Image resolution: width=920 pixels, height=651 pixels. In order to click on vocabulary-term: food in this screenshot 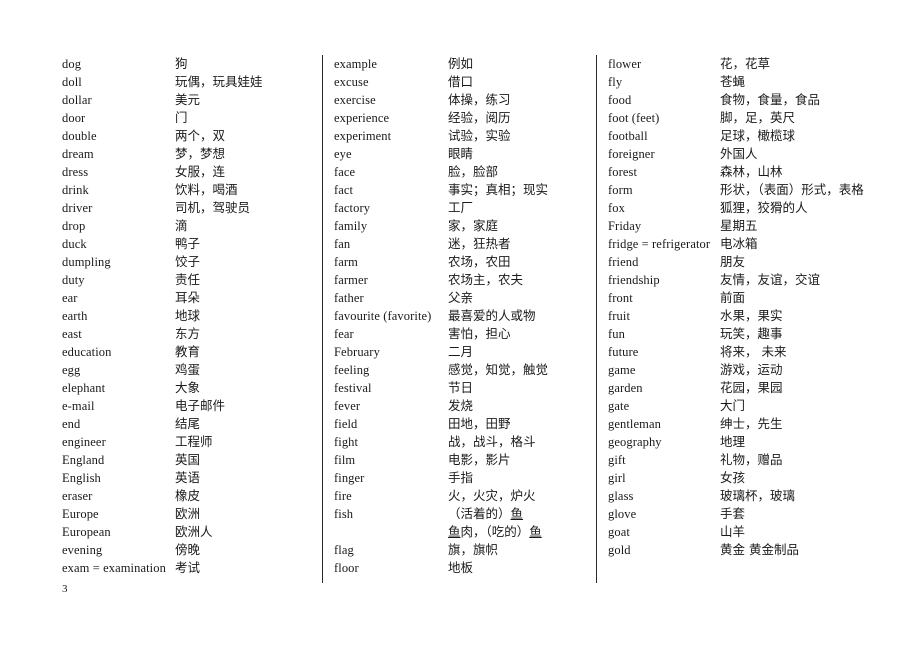, I will do `click(620, 100)`.